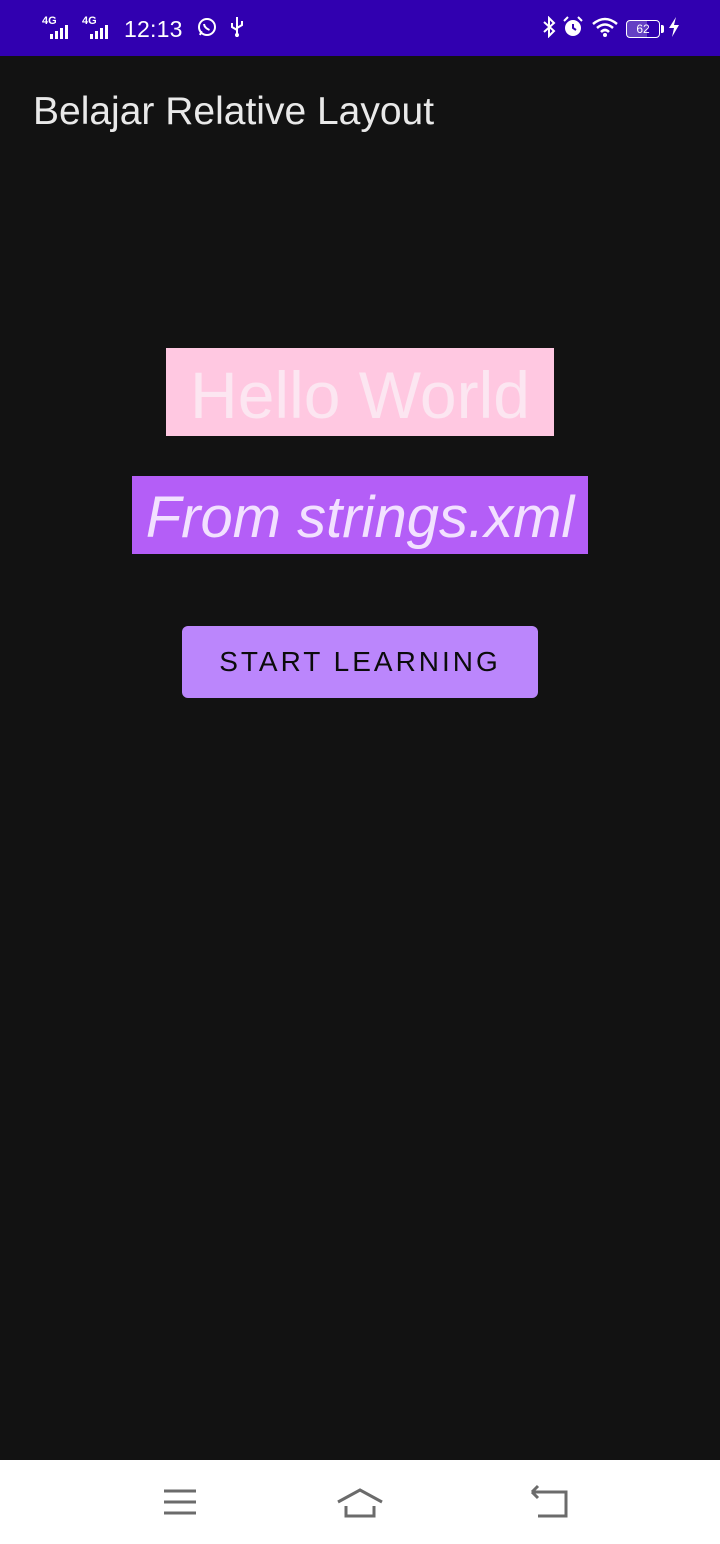 This screenshot has width=720, height=1544. I want to click on home-icon, so click(360, 1503).